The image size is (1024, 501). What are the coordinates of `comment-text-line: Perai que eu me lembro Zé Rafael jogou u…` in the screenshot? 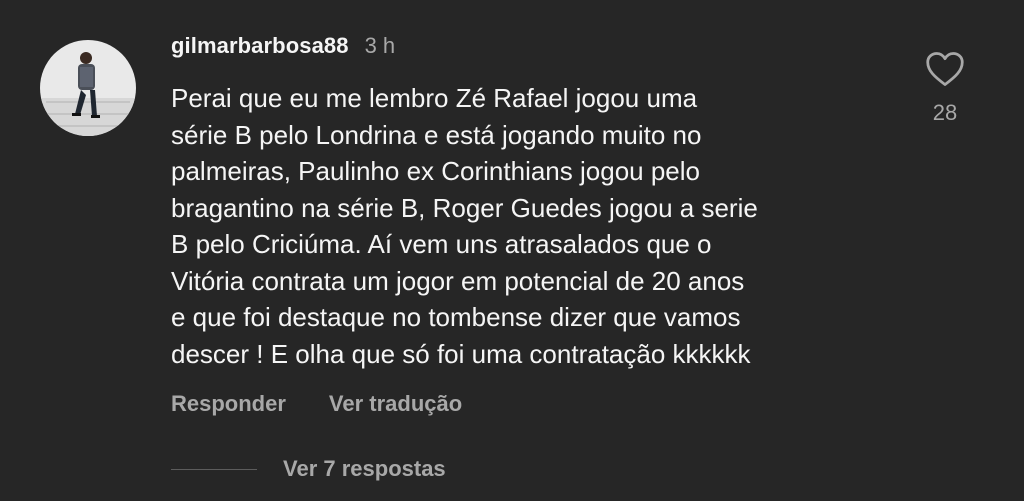 It's located at (434, 98).